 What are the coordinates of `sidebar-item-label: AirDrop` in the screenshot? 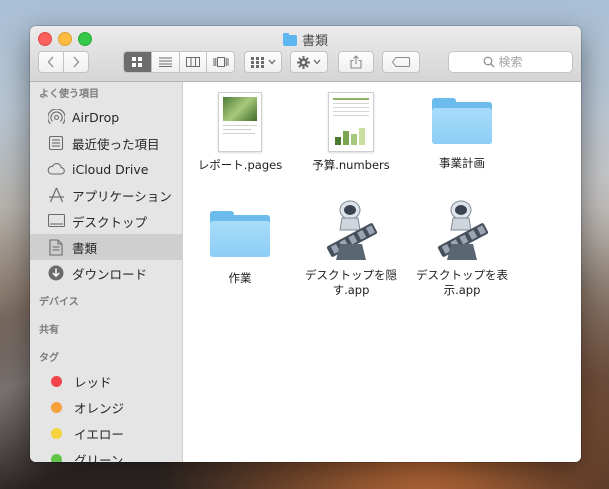 It's located at (96, 117).